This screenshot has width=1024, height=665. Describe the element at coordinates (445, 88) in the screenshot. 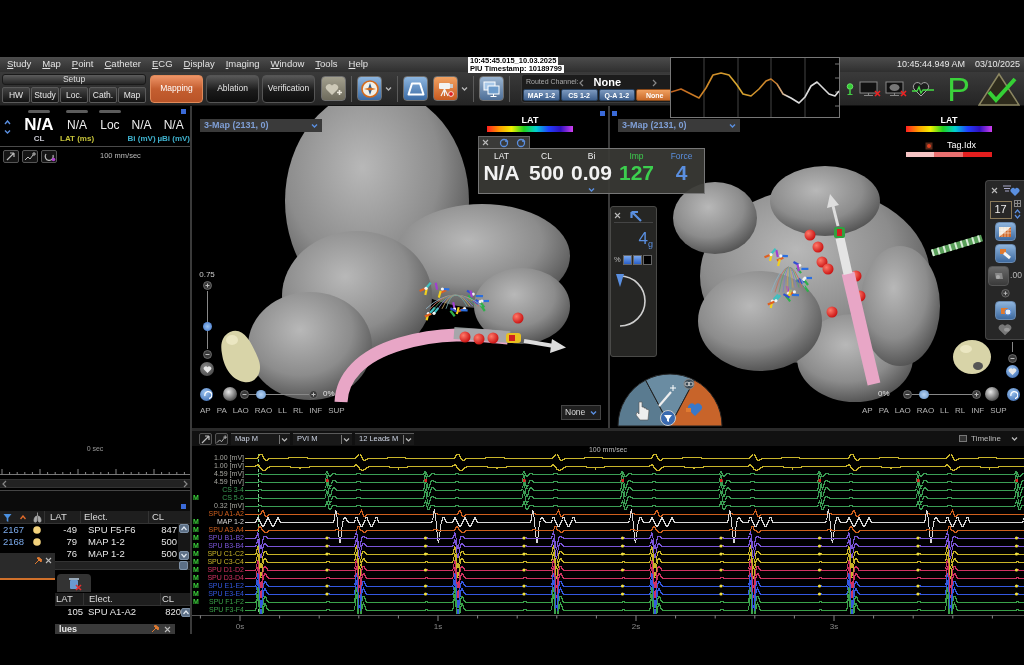

I see `record-button` at that location.